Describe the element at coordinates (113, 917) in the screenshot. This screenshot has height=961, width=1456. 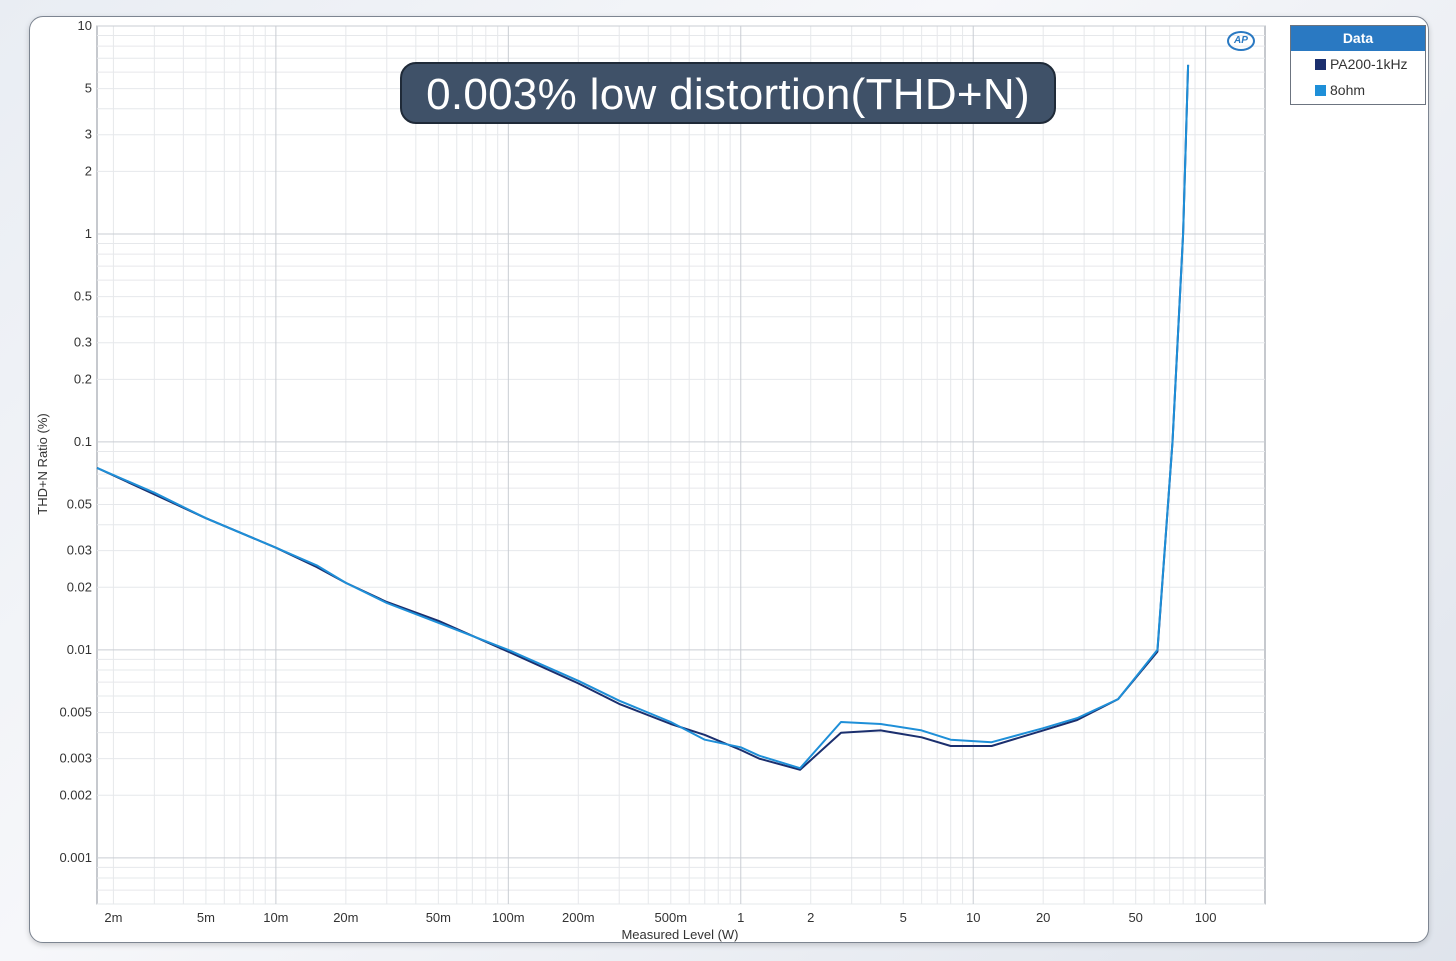
I see `x-tick-label: 2m` at that location.